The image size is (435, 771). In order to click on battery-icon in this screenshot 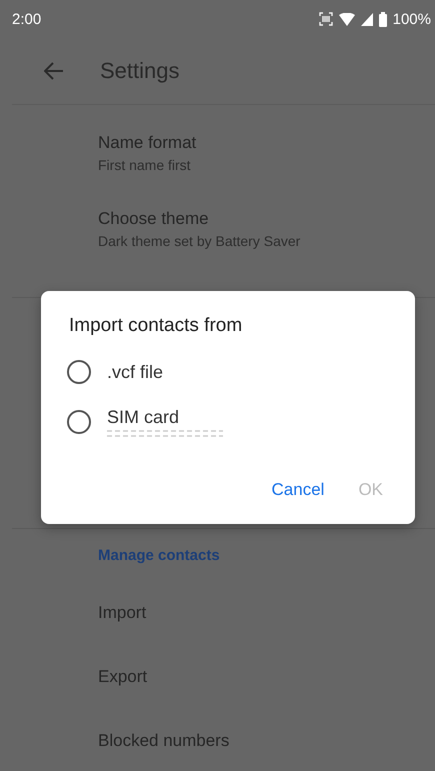, I will do `click(382, 19)`.